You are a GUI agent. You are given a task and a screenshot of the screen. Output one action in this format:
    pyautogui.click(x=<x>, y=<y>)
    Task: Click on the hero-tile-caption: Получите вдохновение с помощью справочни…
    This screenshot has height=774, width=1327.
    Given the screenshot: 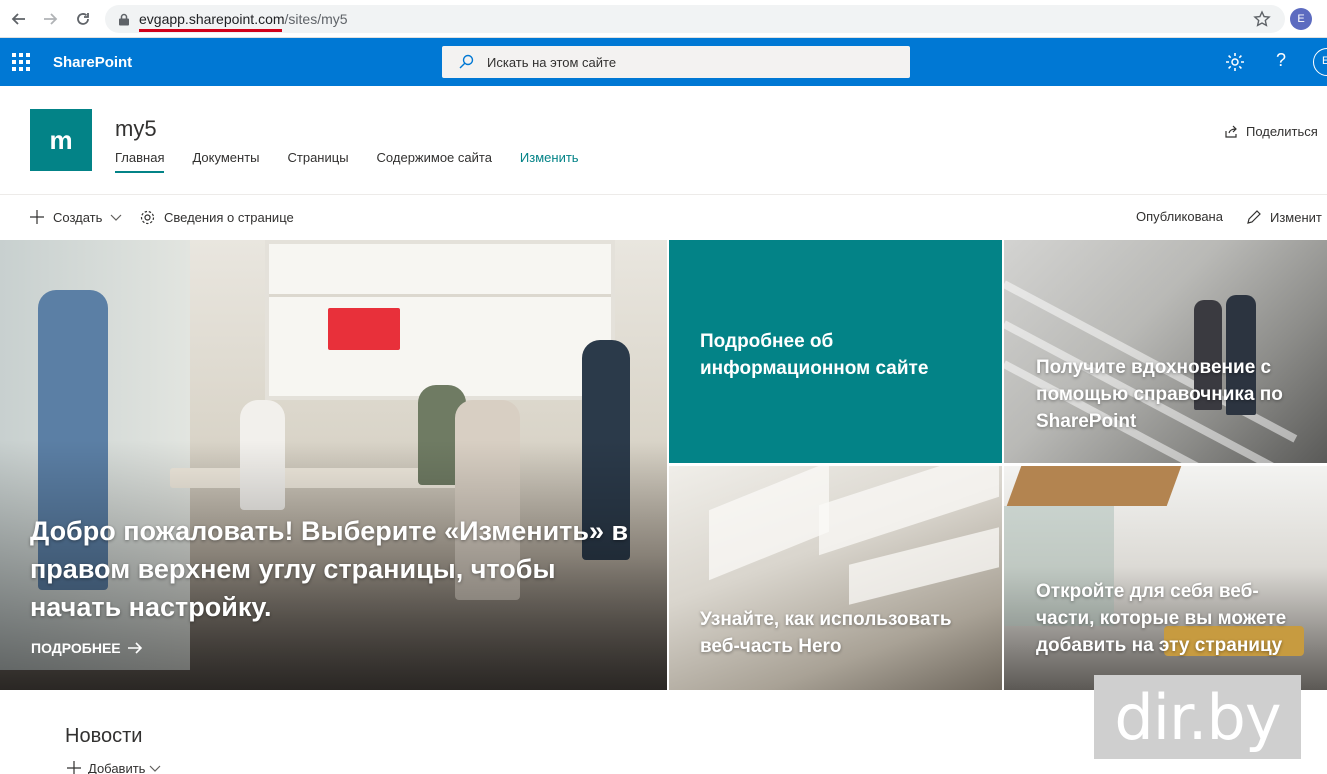 What is the action you would take?
    pyautogui.click(x=1159, y=394)
    